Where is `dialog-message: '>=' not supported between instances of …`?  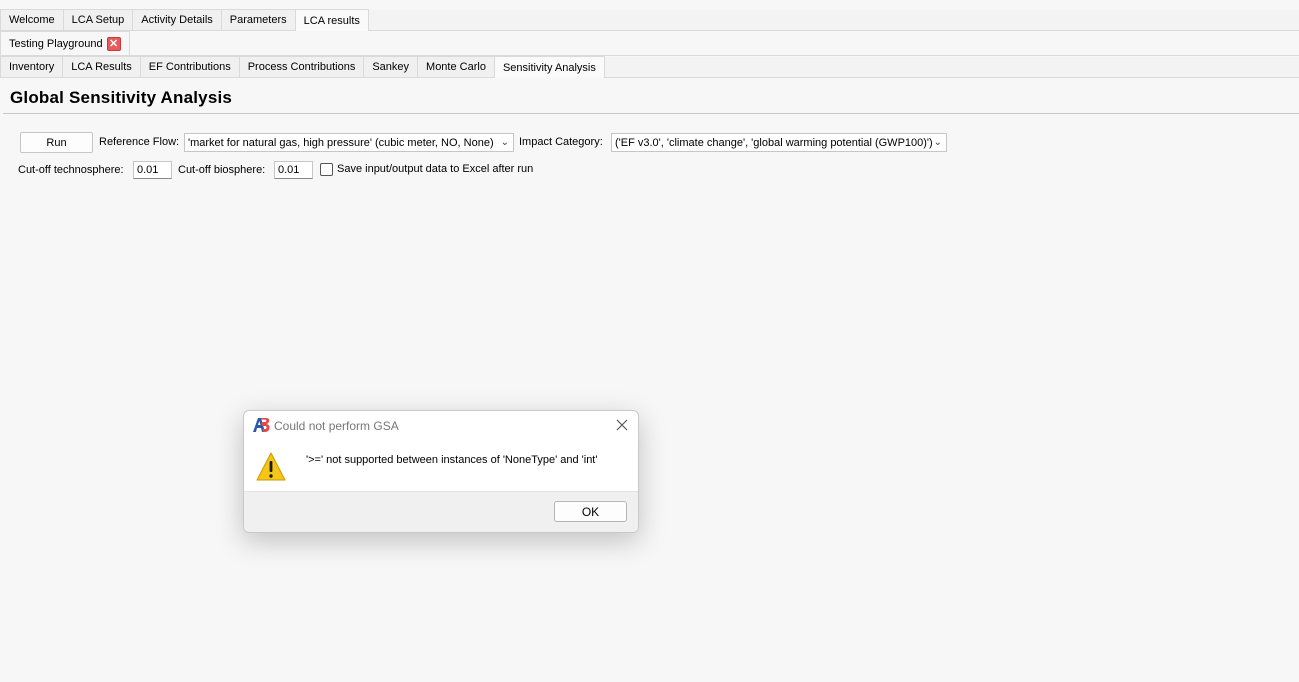
dialog-message: '>=' not supported between instances of … is located at coordinates (452, 460).